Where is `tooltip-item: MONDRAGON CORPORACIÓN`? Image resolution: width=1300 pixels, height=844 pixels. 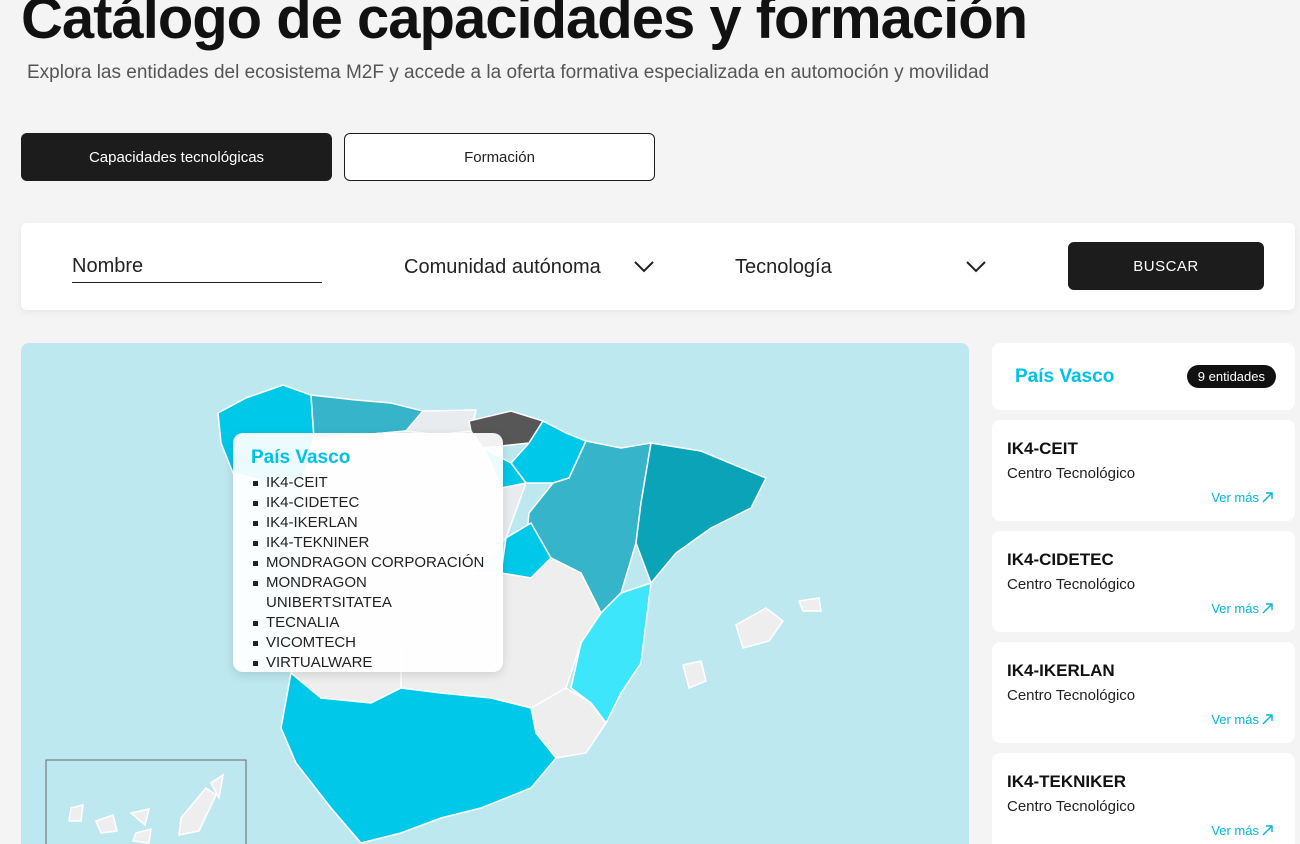
tooltip-item: MONDRAGON CORPORACIÓN is located at coordinates (368, 563).